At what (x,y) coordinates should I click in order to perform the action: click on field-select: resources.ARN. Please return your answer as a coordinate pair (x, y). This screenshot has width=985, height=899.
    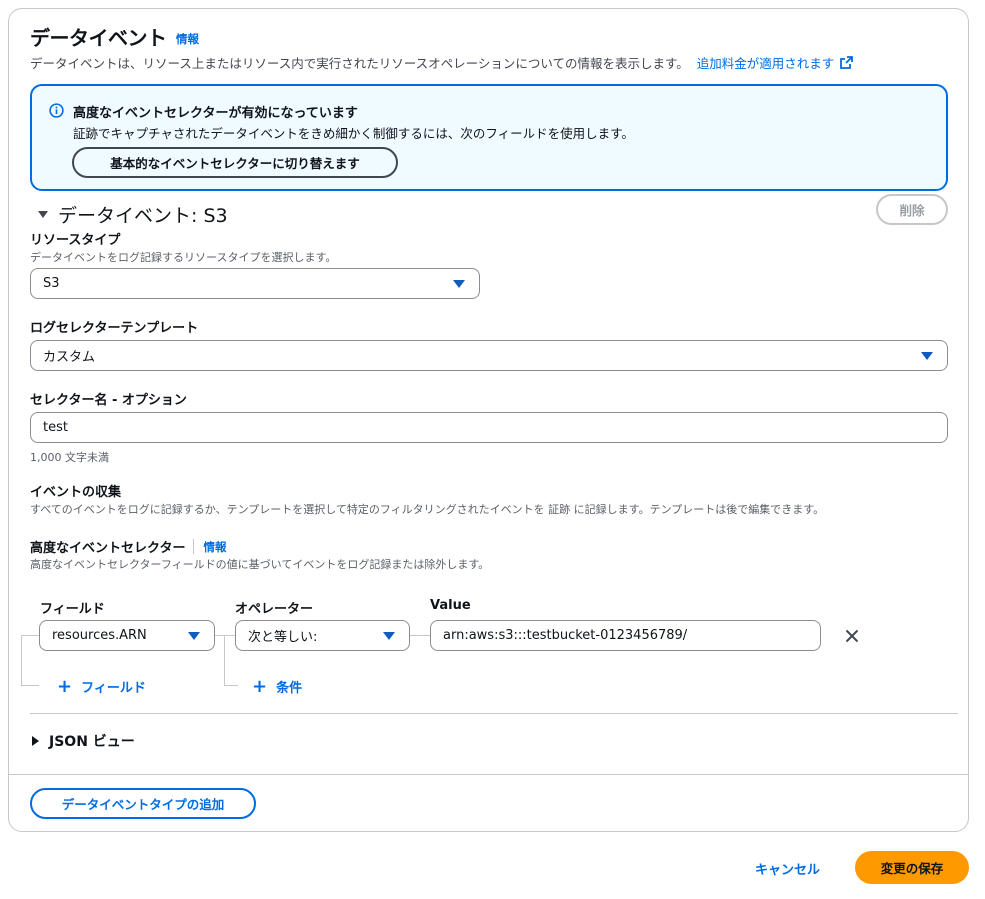
    Looking at the image, I should click on (127, 635).